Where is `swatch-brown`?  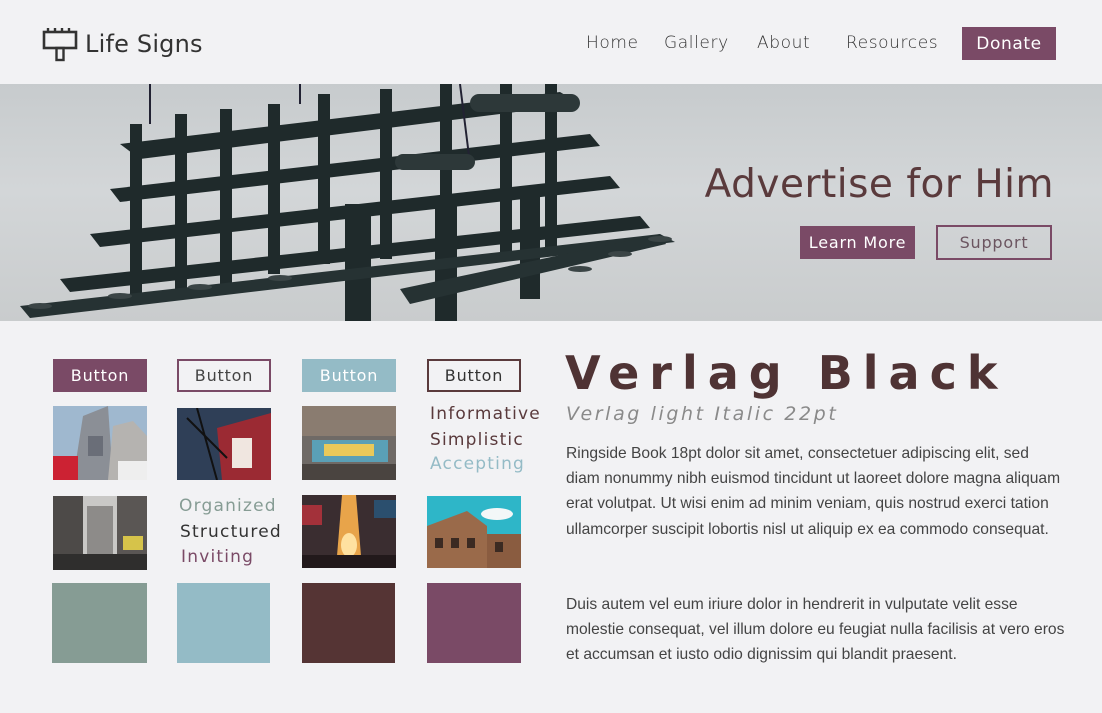 swatch-brown is located at coordinates (348, 623).